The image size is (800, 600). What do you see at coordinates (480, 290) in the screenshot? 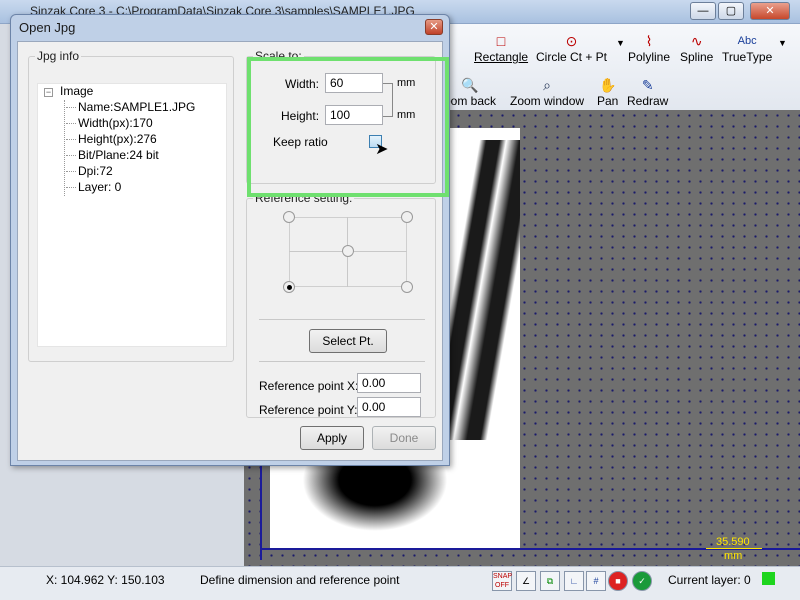
I see `image-hair-stroke` at bounding box center [480, 290].